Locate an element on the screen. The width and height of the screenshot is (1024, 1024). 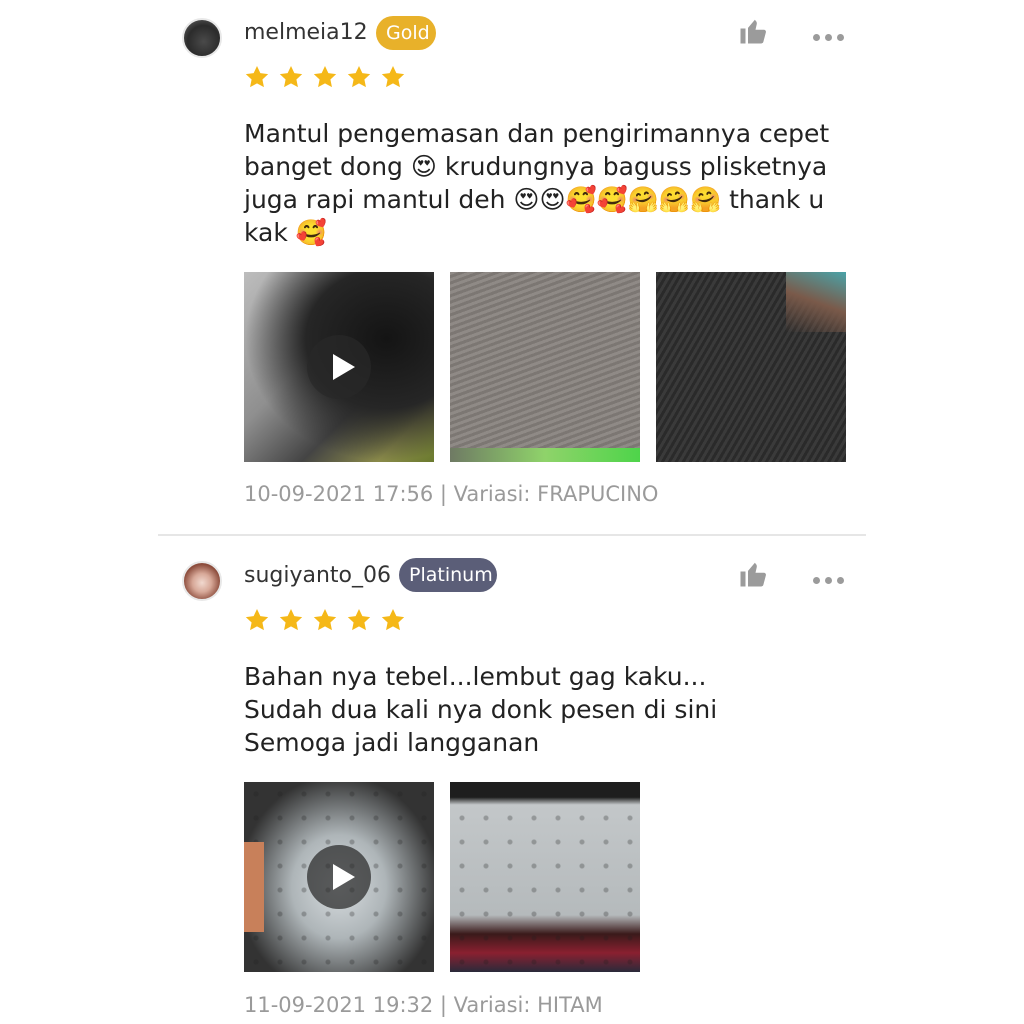
username: melmeia12 is located at coordinates (306, 33).